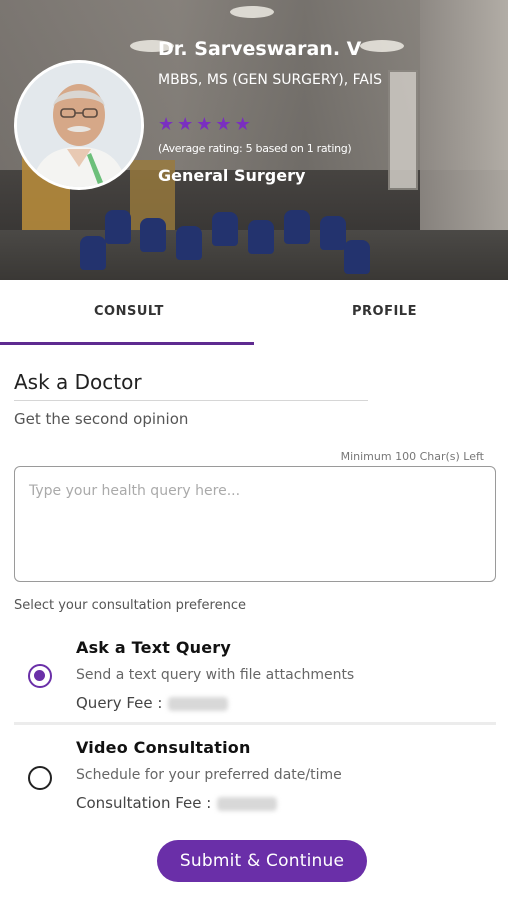  Describe the element at coordinates (384, 311) in the screenshot. I see `tab-profile: PROFILE` at that location.